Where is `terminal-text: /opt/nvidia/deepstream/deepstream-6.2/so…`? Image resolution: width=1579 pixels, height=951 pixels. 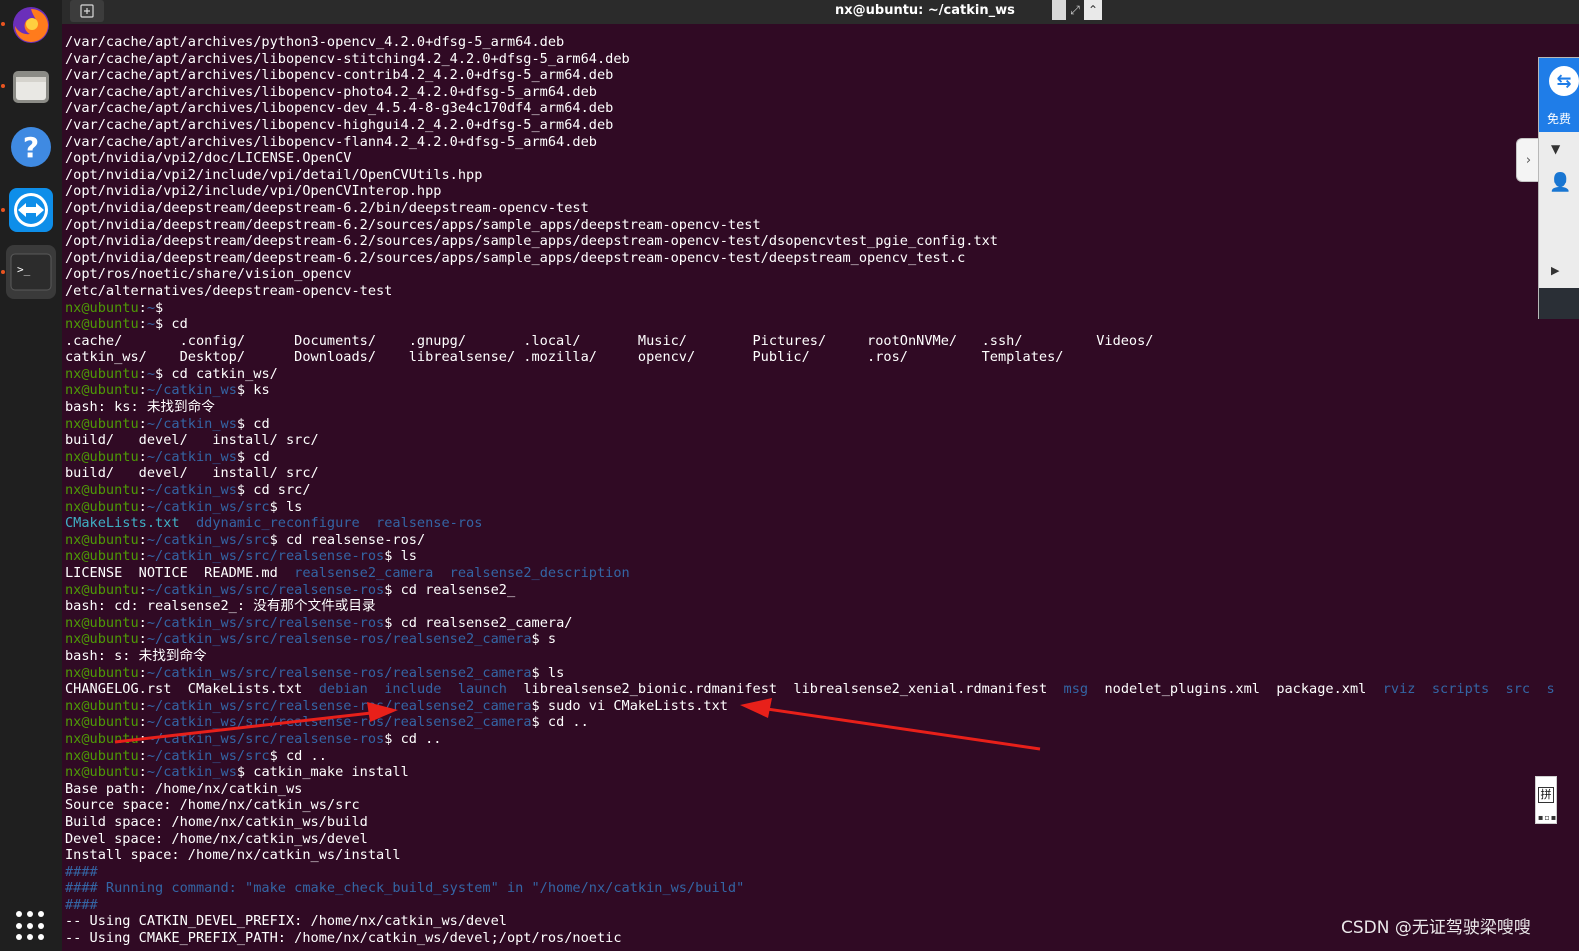
terminal-text: /opt/nvidia/deepstream/deepstream-6.2/so… is located at coordinates (515, 257).